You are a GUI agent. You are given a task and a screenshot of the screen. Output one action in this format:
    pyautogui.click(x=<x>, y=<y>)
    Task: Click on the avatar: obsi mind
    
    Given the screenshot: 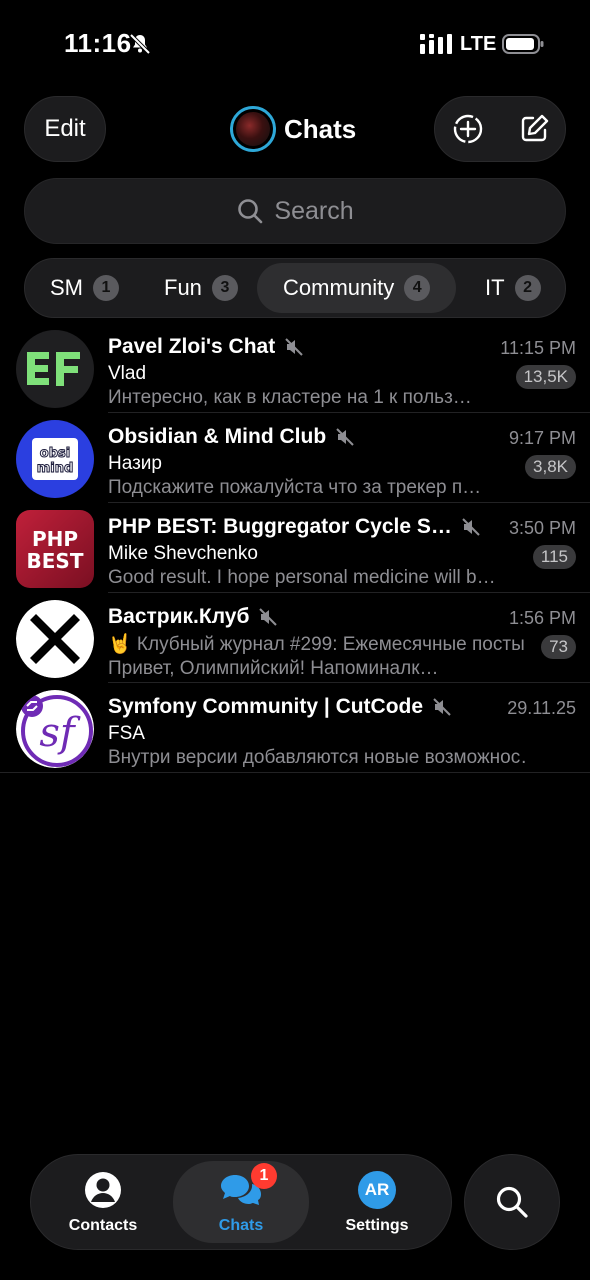 What is the action you would take?
    pyautogui.click(x=55, y=459)
    